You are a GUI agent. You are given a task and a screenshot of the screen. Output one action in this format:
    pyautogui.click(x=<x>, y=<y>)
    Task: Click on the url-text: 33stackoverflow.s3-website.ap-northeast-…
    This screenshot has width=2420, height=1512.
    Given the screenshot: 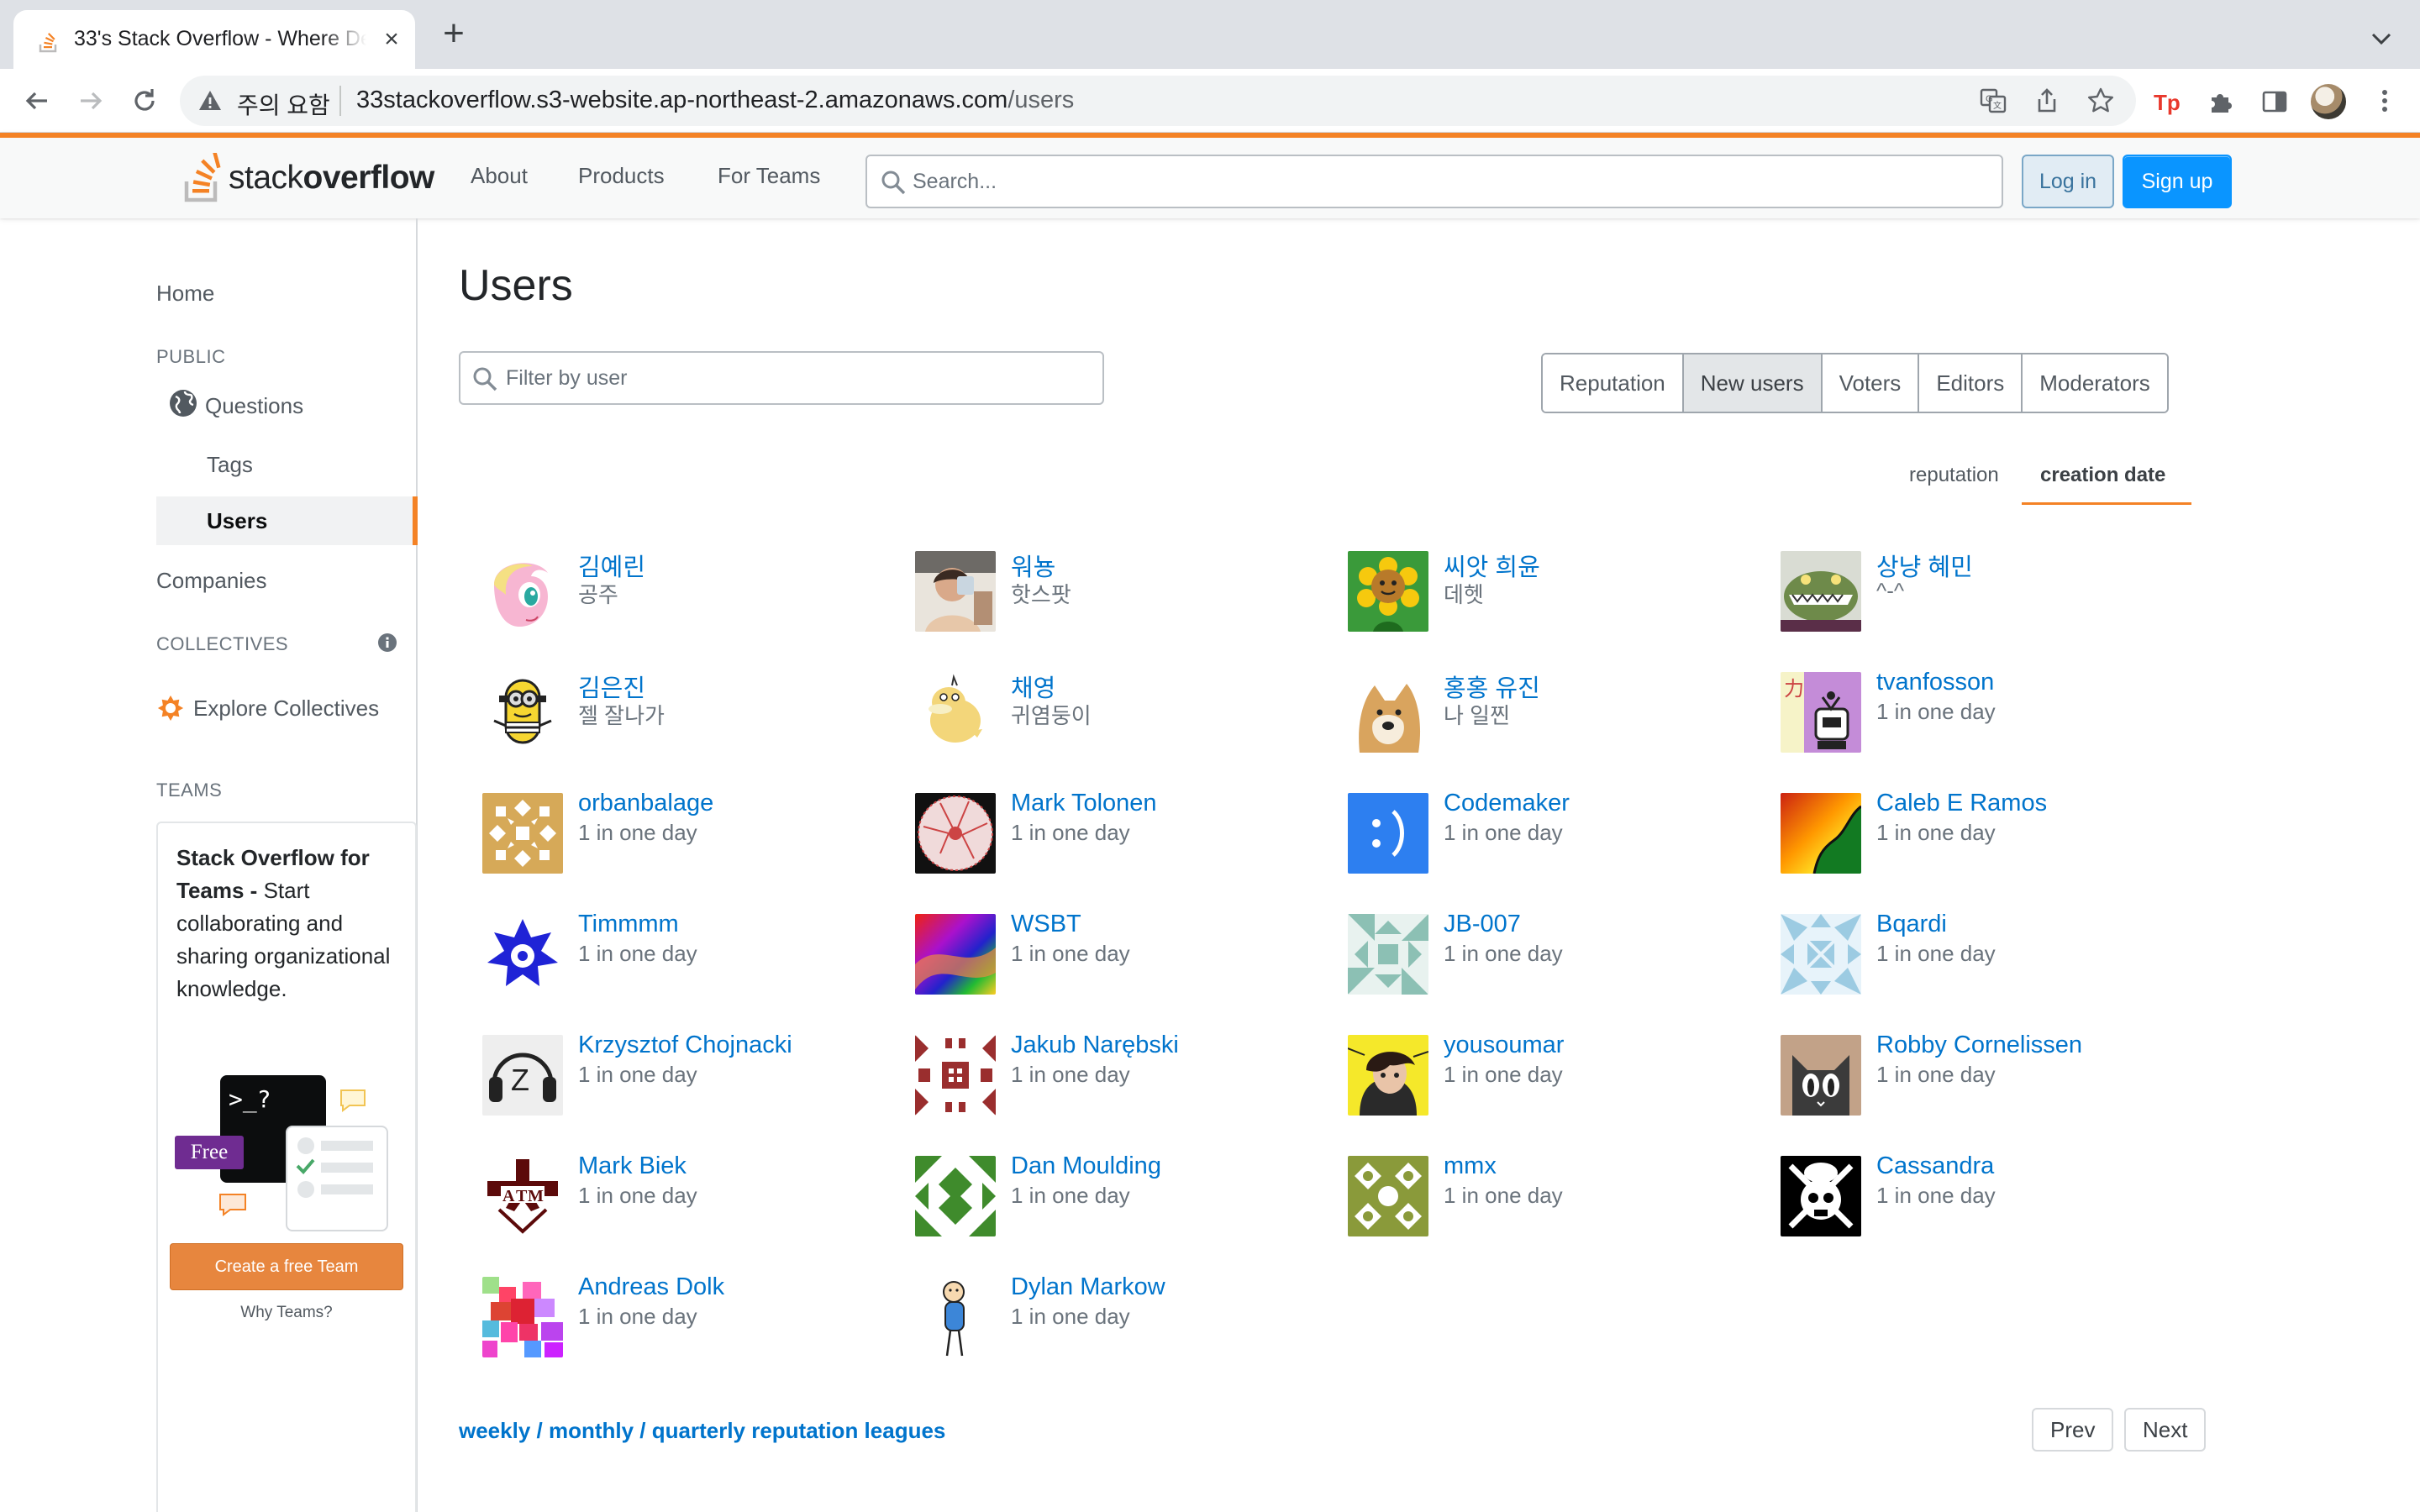 What is the action you would take?
    pyautogui.click(x=715, y=100)
    